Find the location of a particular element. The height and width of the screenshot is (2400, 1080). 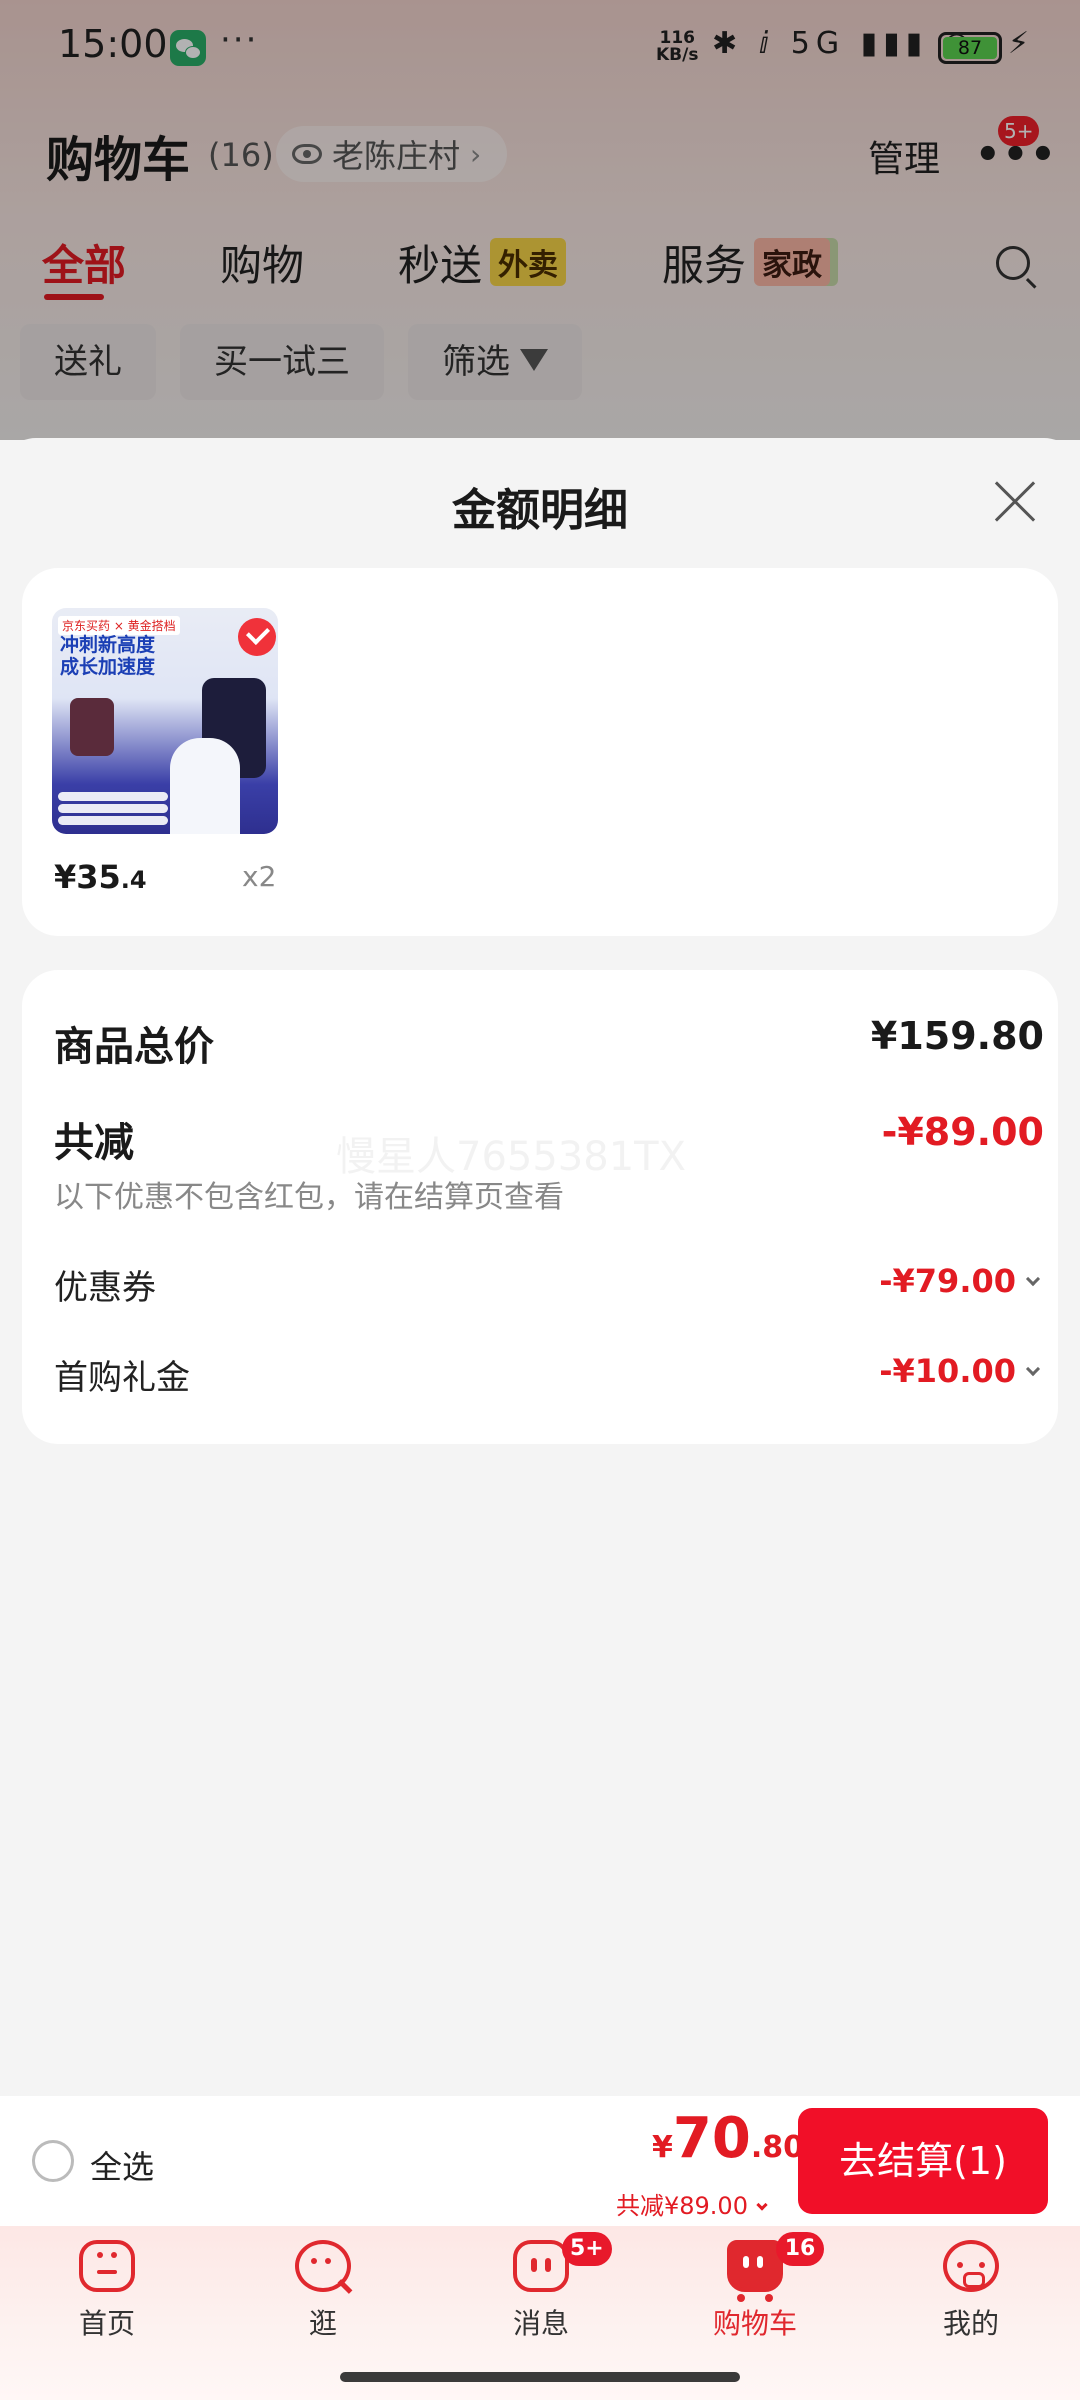

sheet-title: 金额明细 is located at coordinates (540, 510).